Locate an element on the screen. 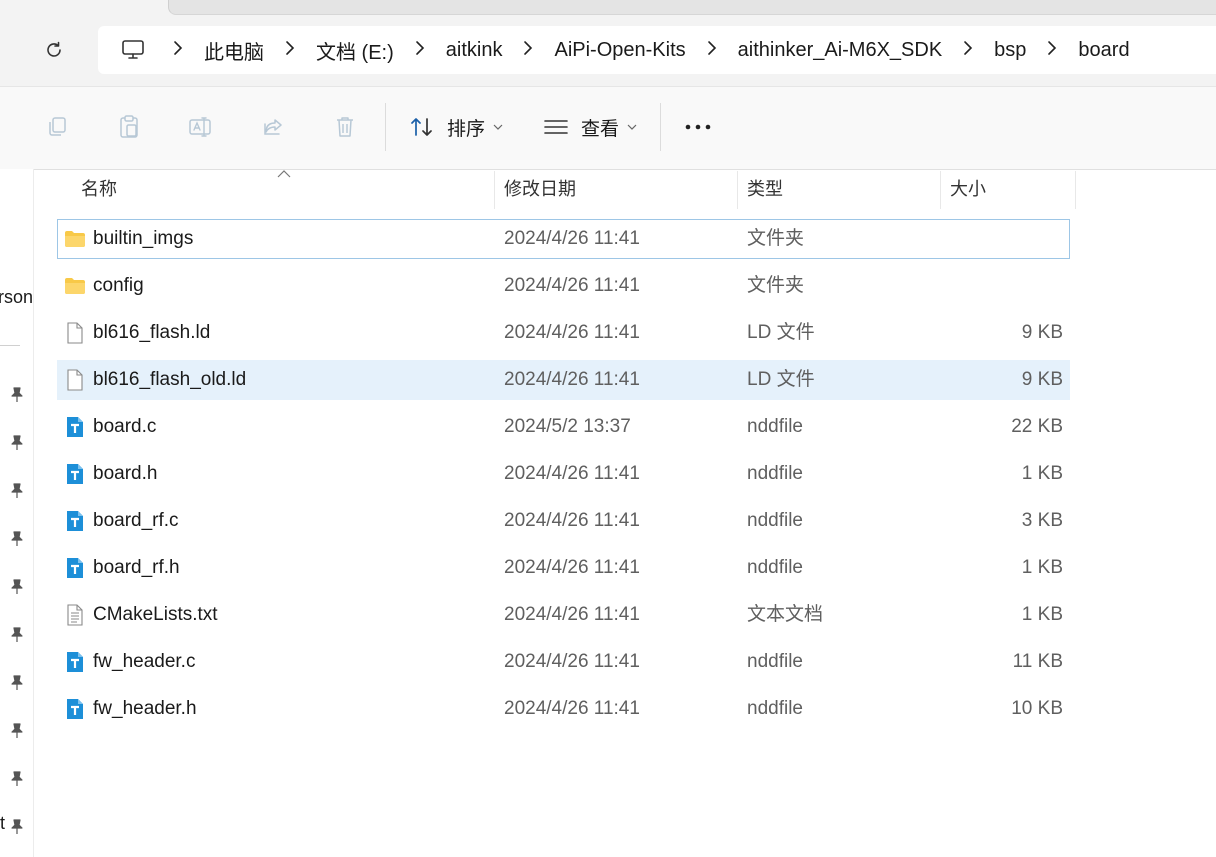 This screenshot has height=857, width=1216. sort-button: 排序 is located at coordinates (456, 127).